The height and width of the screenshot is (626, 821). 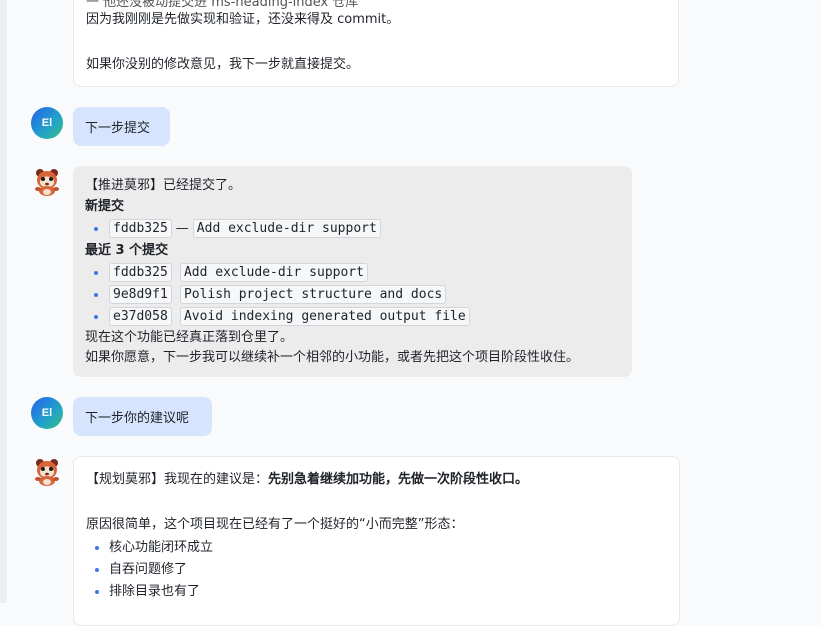 What do you see at coordinates (118, 128) in the screenshot?
I see `user-message-text: 下一步提交` at bounding box center [118, 128].